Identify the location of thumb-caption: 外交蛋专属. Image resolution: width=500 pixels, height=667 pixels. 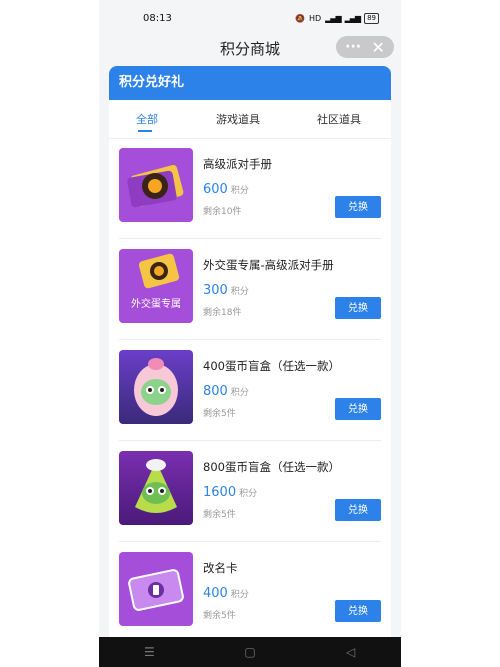
(156, 303).